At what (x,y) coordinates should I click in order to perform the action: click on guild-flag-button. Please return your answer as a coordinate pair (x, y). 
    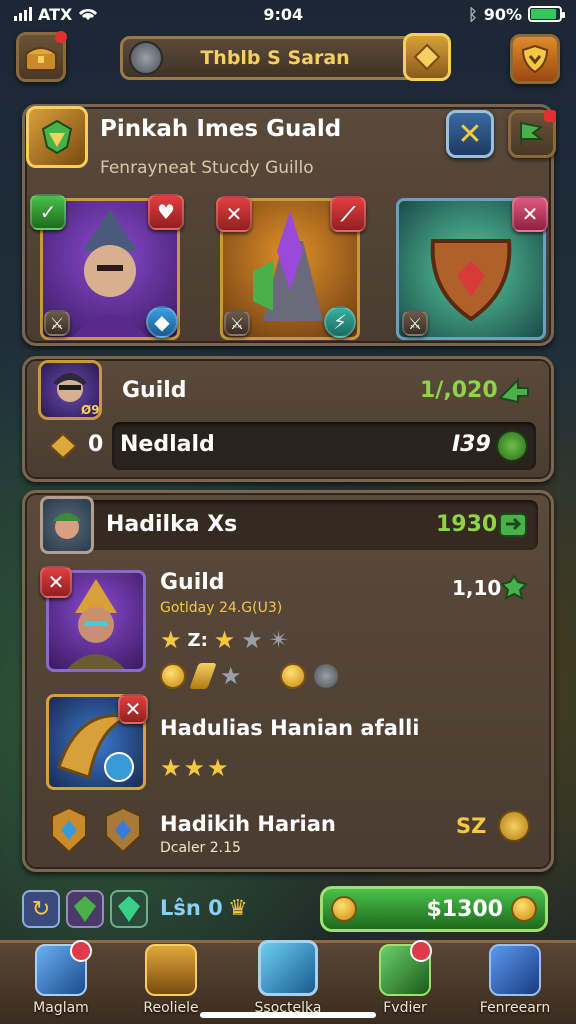
    Looking at the image, I should click on (532, 134).